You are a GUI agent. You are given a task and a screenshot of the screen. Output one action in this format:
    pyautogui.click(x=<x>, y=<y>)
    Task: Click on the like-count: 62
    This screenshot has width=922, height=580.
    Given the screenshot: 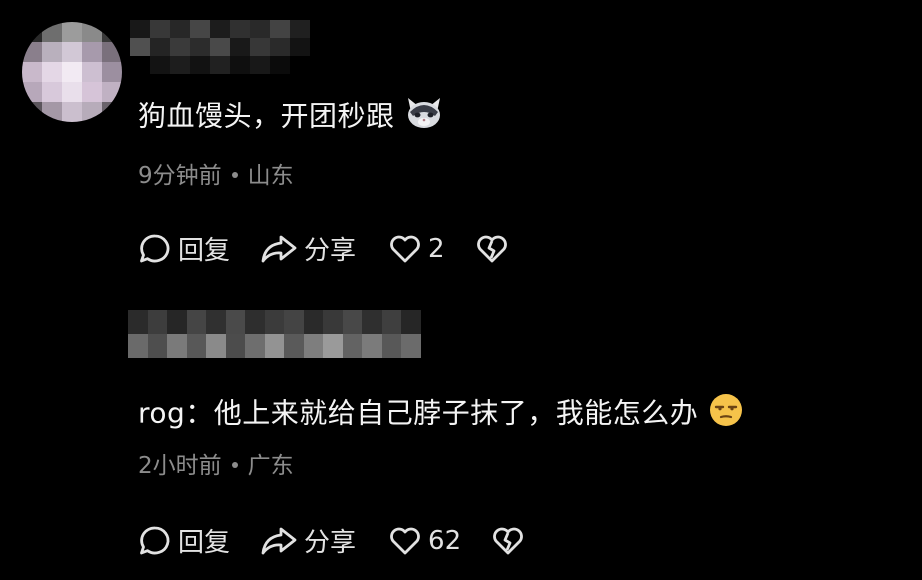 What is the action you would take?
    pyautogui.click(x=445, y=540)
    